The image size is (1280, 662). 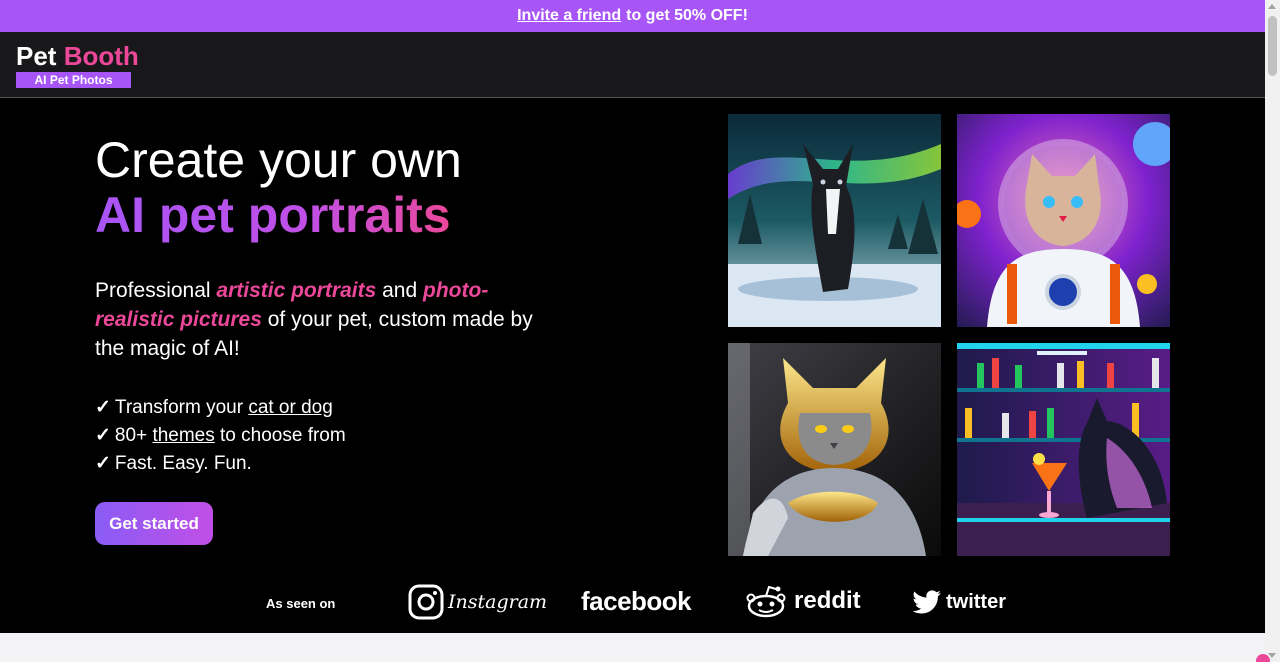 I want to click on promo-banner: Invite a friend to get 50% OFF!, so click(x=632, y=16).